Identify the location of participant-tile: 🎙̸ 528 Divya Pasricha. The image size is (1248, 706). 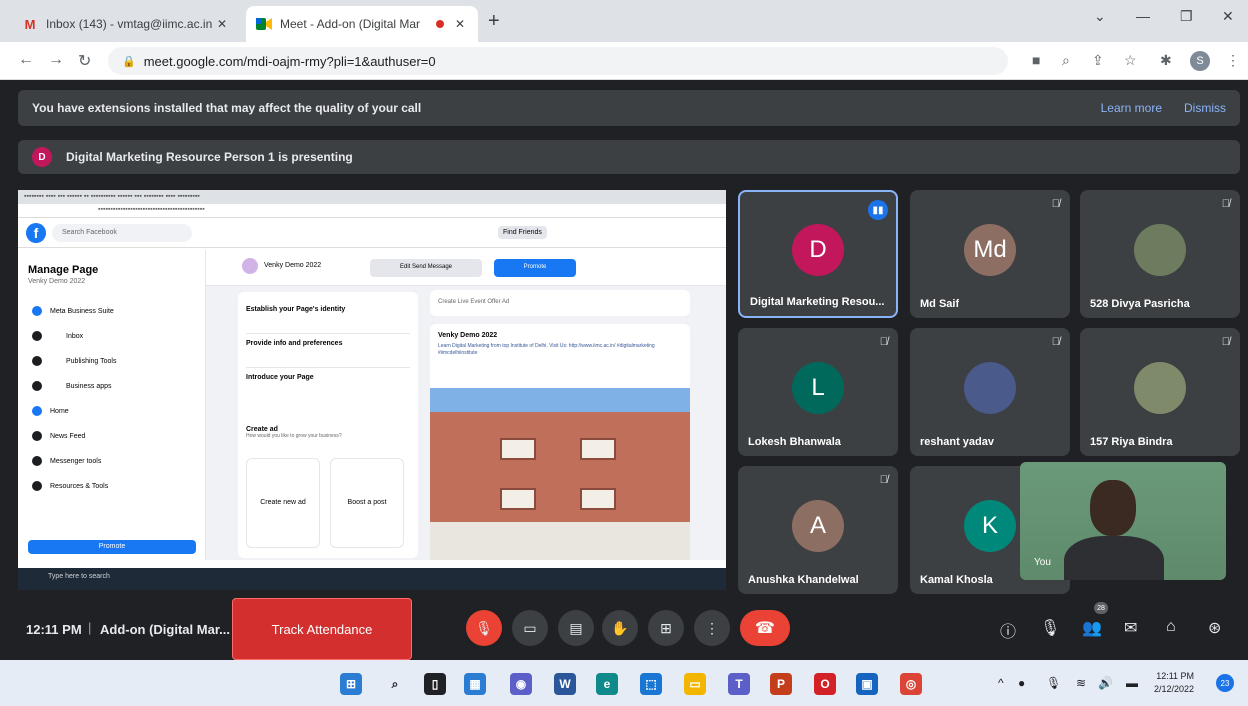
(1160, 254).